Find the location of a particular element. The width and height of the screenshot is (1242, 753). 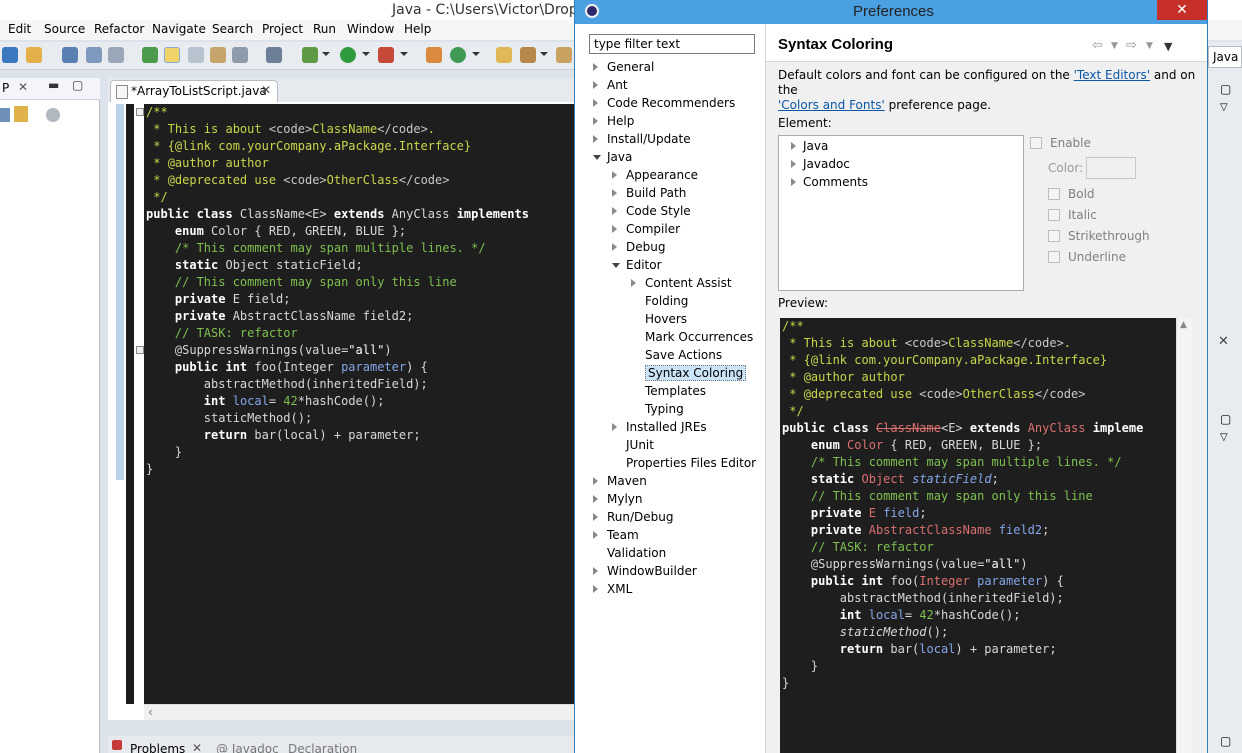

tree-item-syntax-coloring: Syntax Coloring is located at coordinates (696, 373).